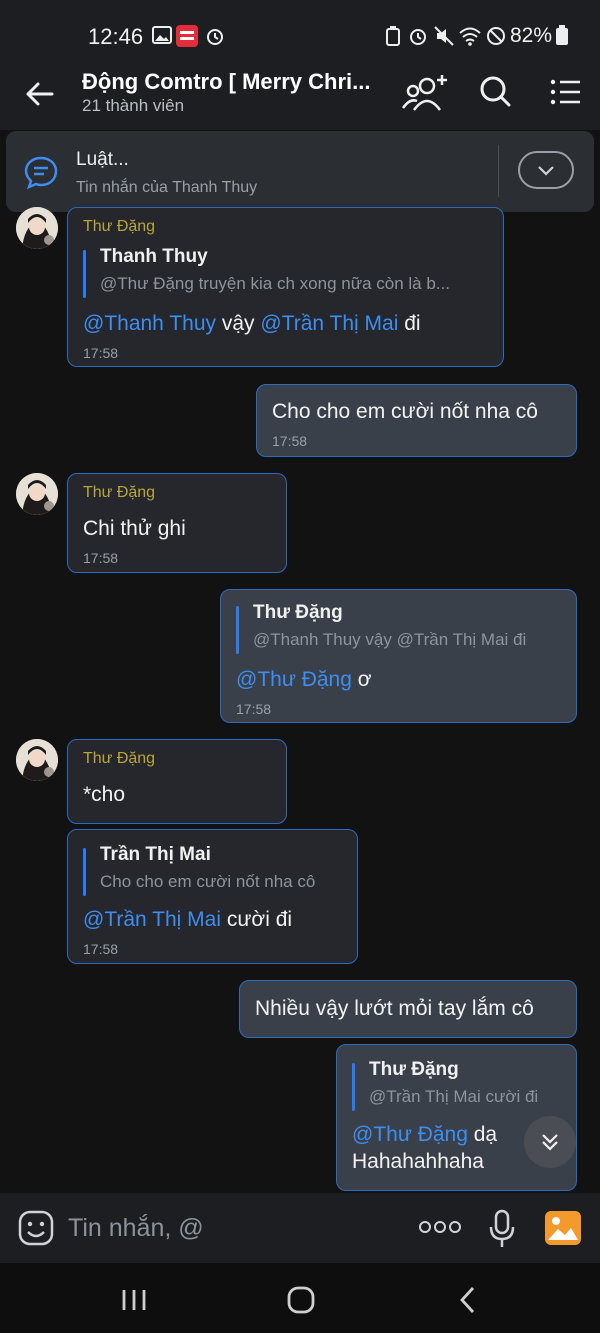  I want to click on menu-button, so click(570, 94).